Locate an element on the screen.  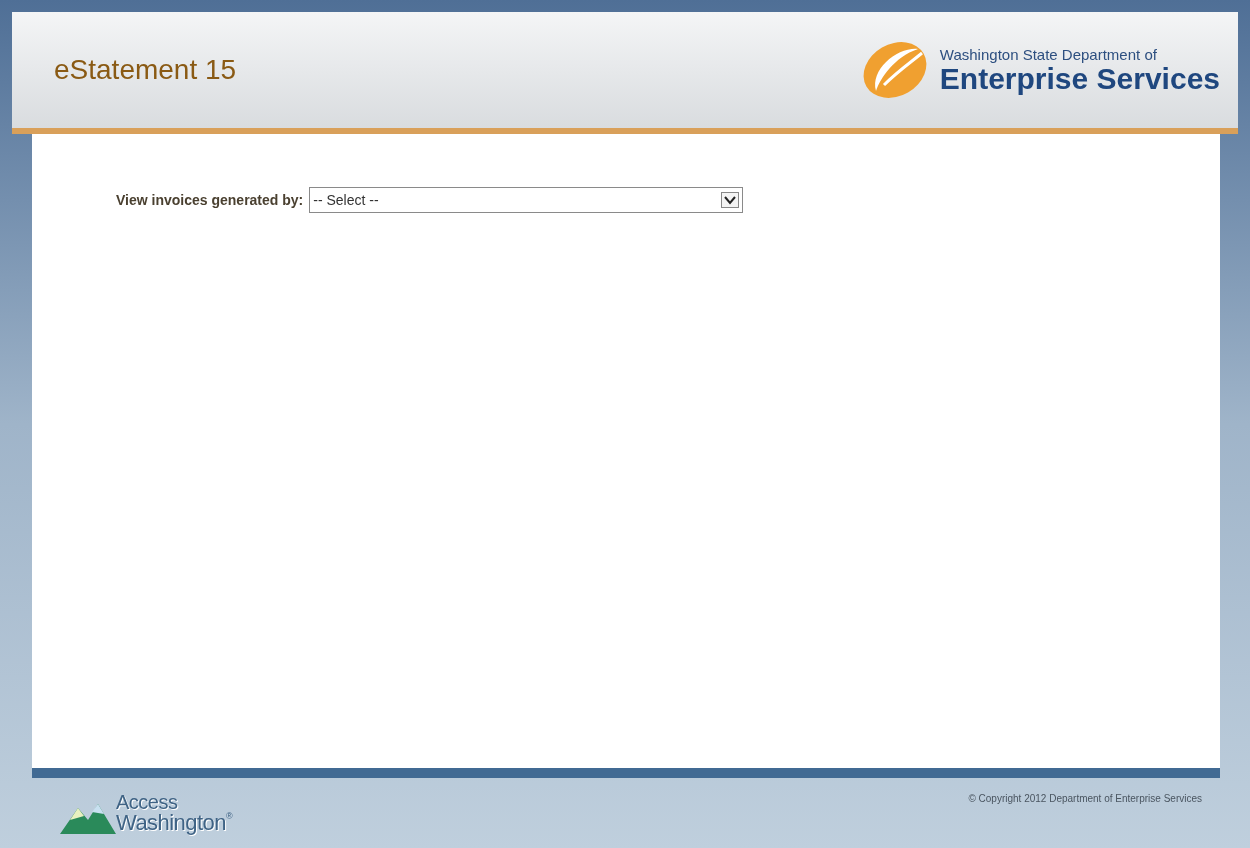
registered-mark: ® is located at coordinates (229, 816).